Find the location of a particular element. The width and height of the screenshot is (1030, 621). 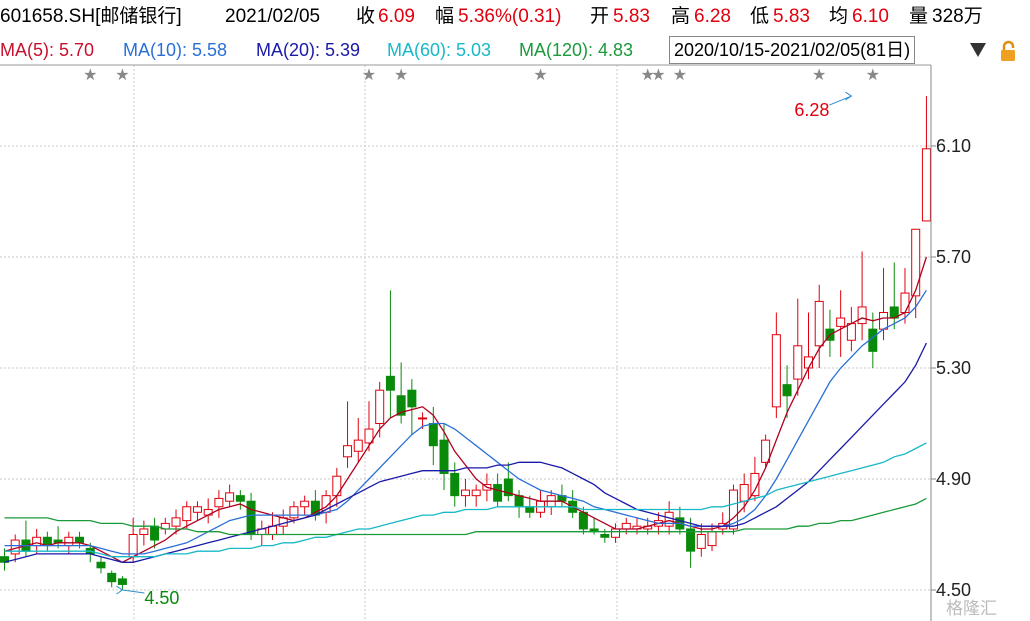

price-axis: 6.105.705.304.904.50 is located at coordinates (950, 343).